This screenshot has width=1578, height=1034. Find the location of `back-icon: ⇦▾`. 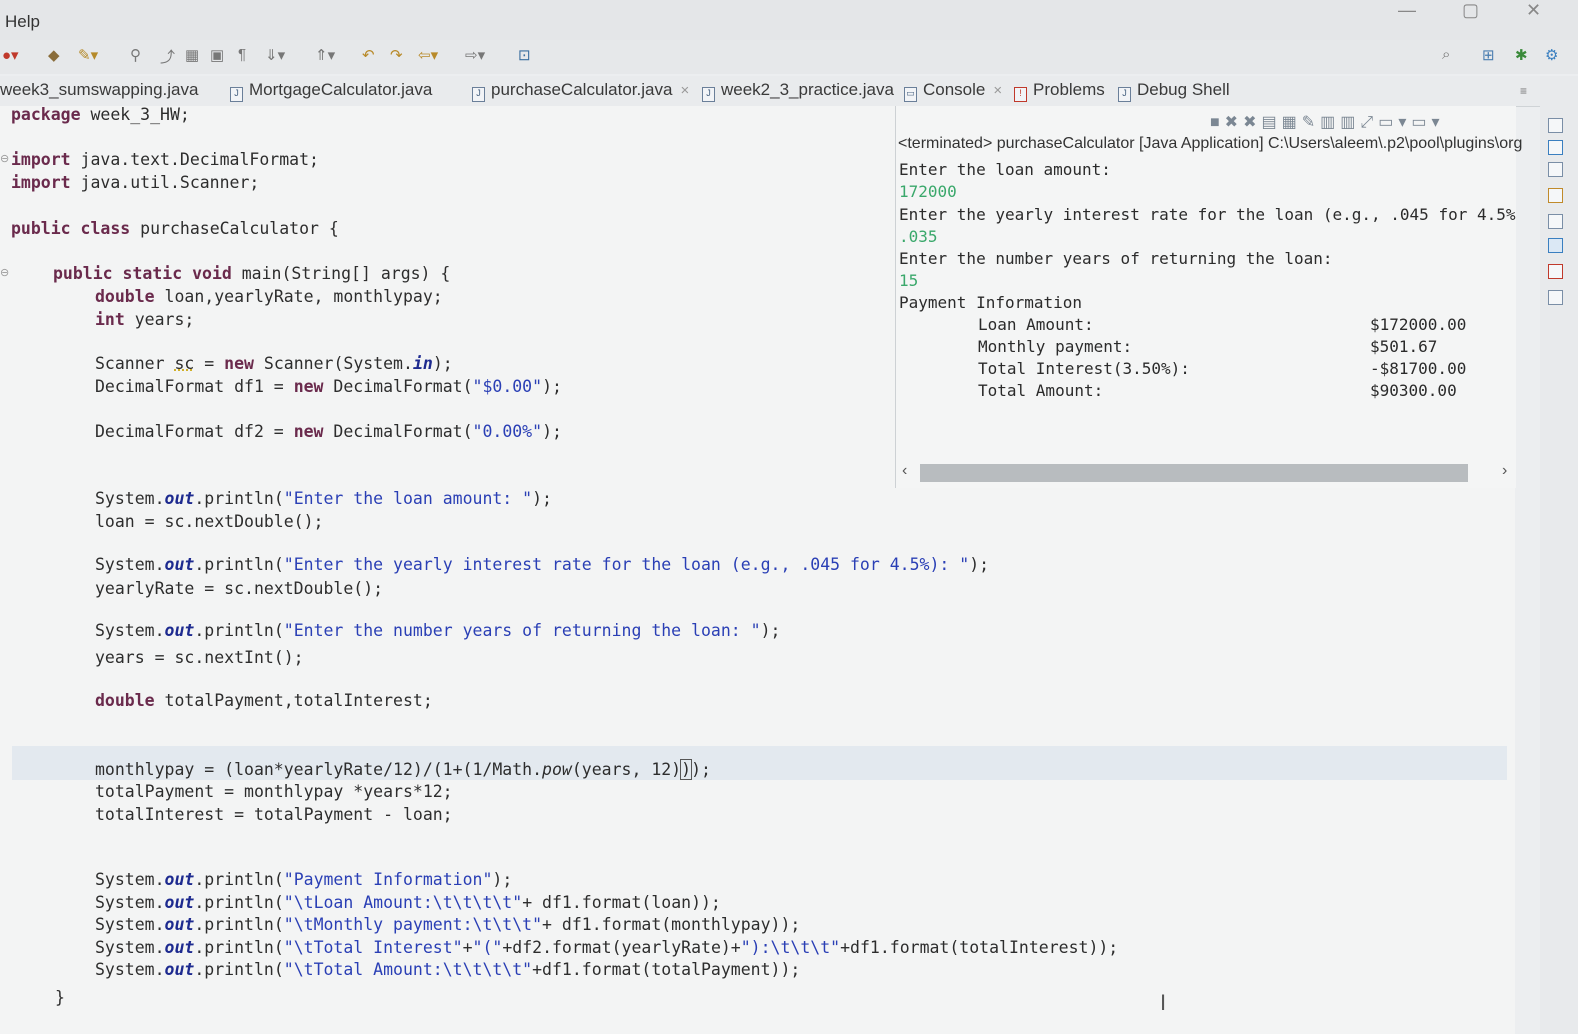

back-icon: ⇦▾ is located at coordinates (428, 55).